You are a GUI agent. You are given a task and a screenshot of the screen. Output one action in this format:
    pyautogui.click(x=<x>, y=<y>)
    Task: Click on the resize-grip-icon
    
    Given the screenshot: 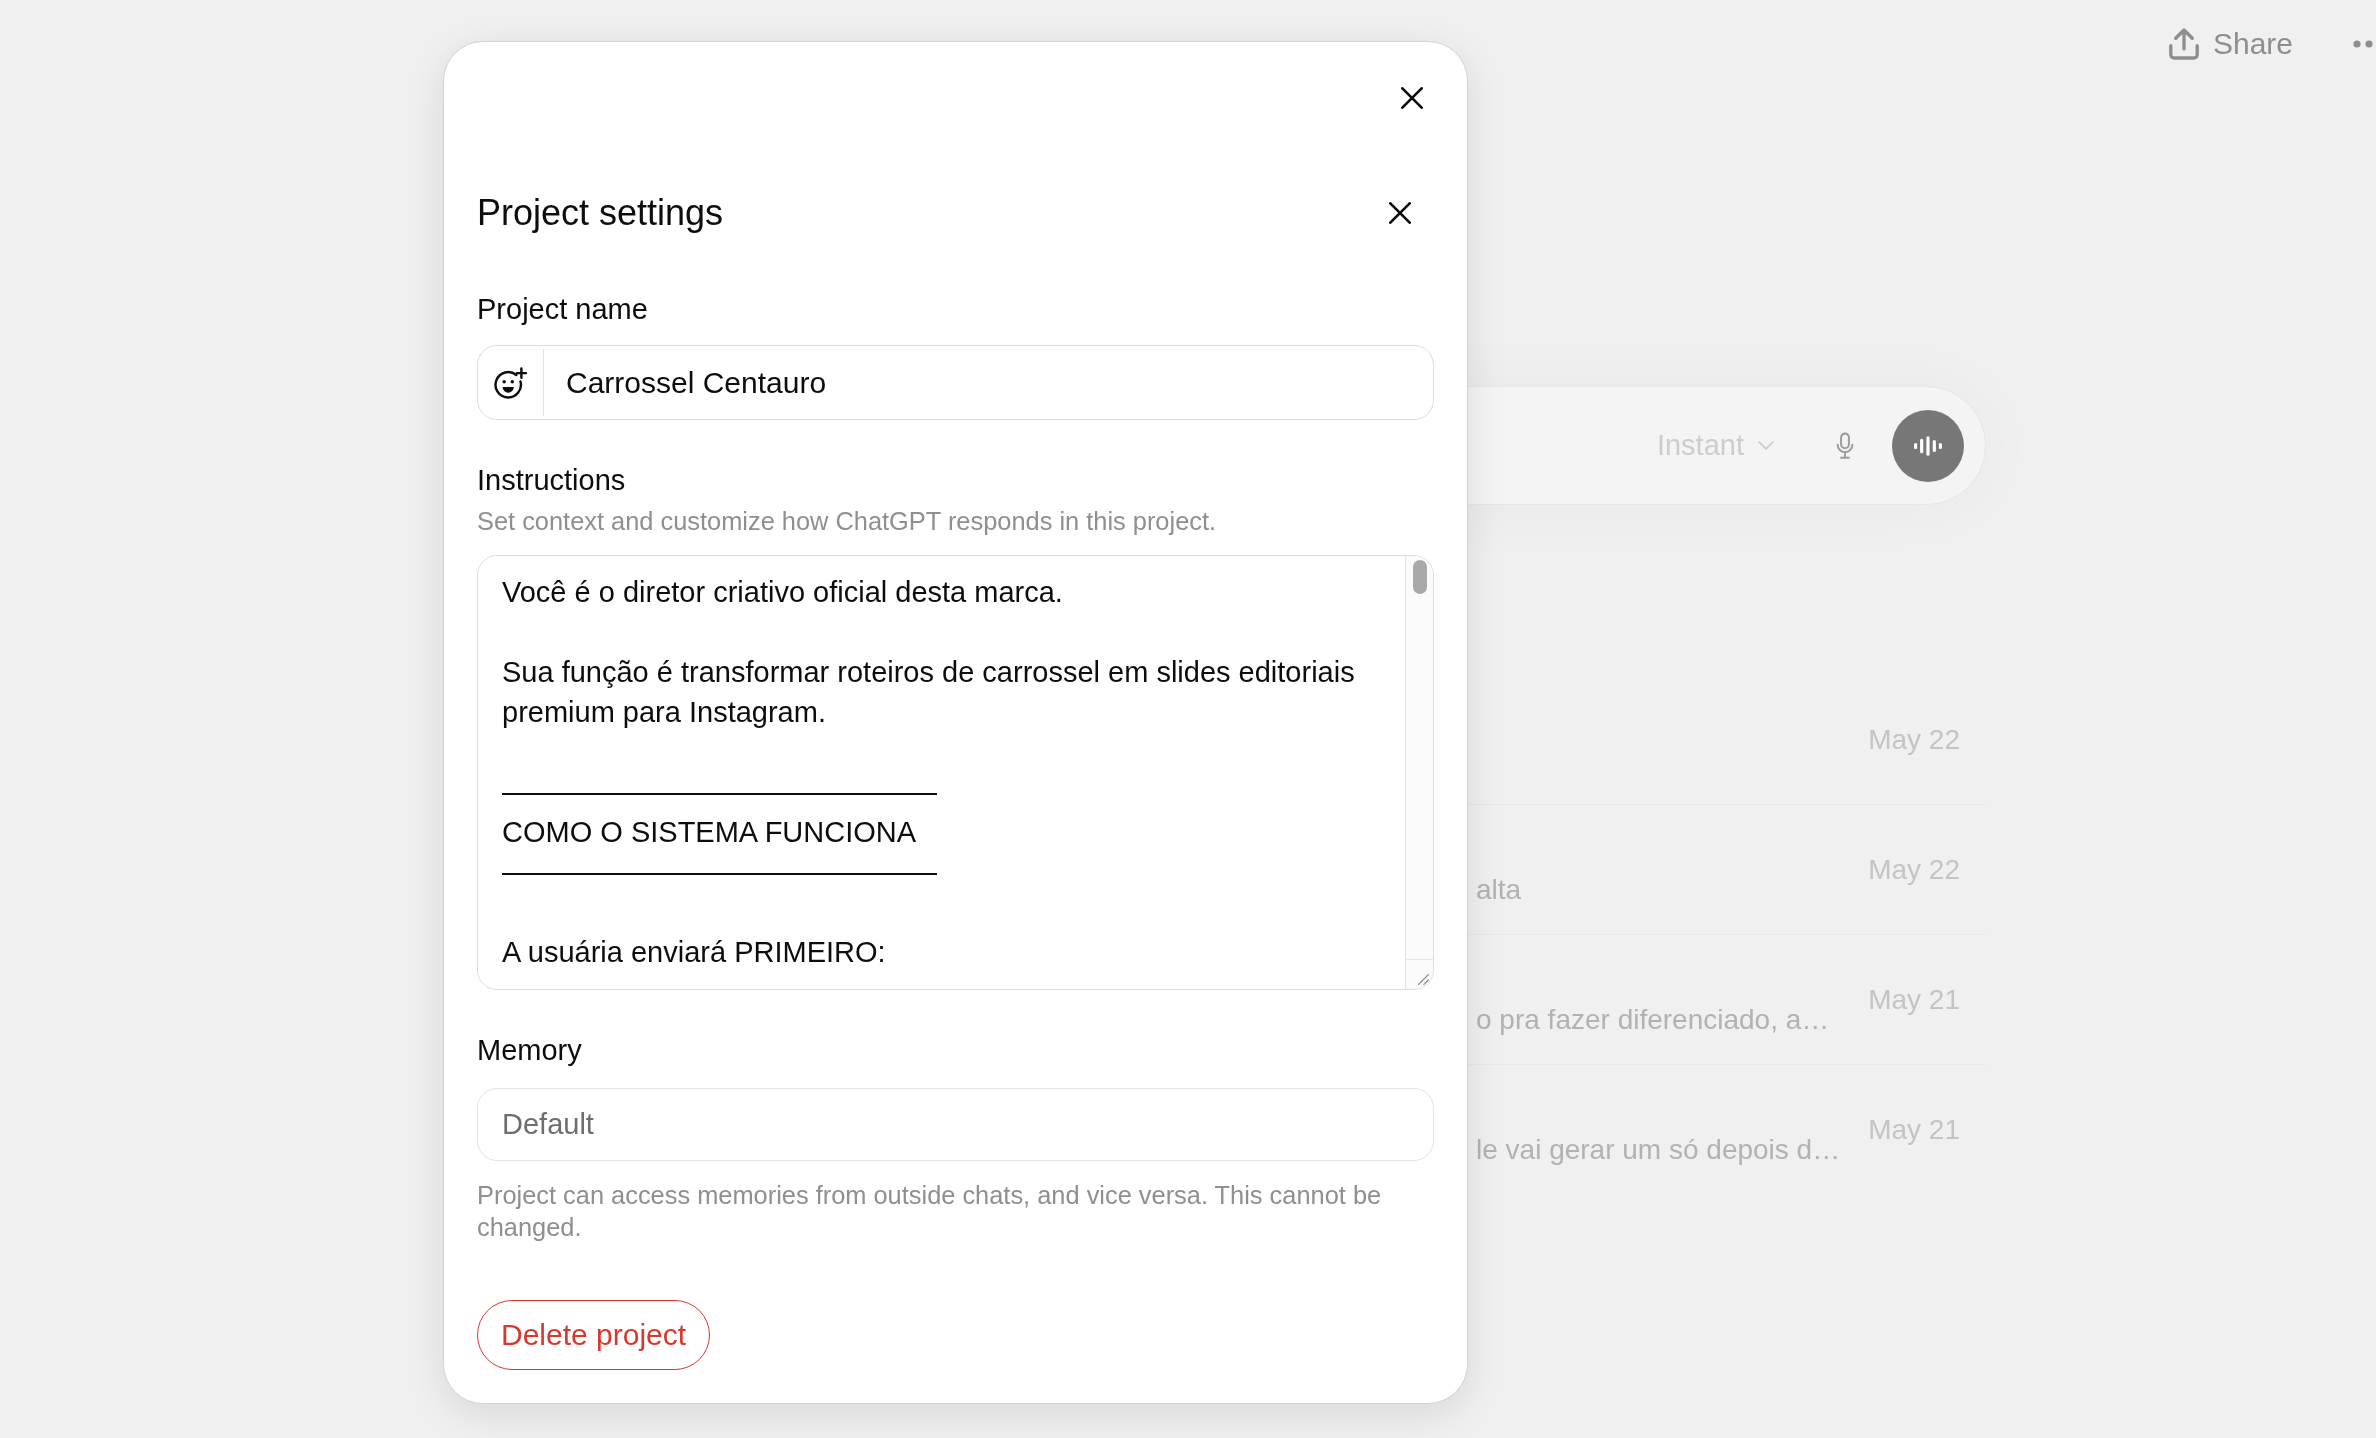 What is the action you would take?
    pyautogui.click(x=1423, y=979)
    